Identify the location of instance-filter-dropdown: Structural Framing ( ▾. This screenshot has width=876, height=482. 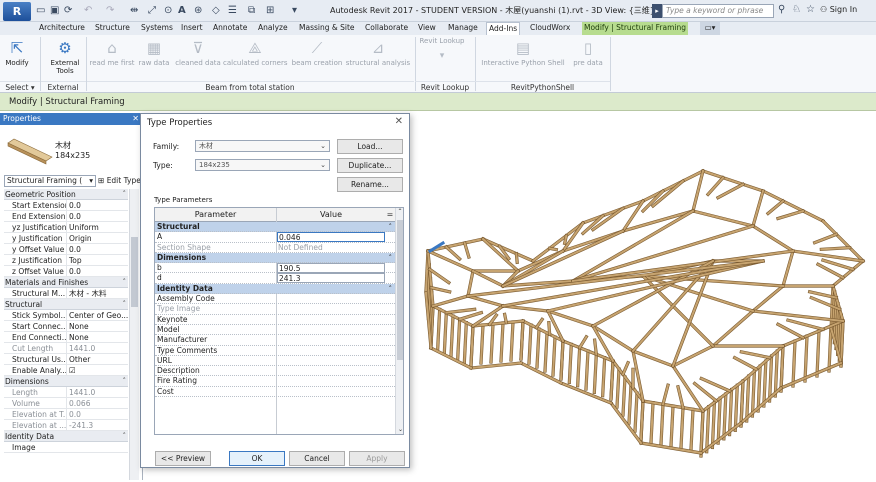
(50, 181).